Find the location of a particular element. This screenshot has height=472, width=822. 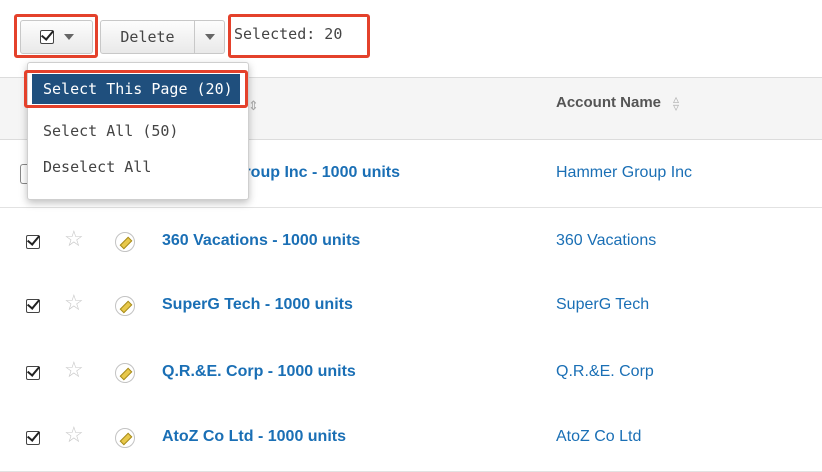

table-row: ☆ Q.R.&E. Corp - 1000 units Q.R.&E. Corp is located at coordinates (411, 373).